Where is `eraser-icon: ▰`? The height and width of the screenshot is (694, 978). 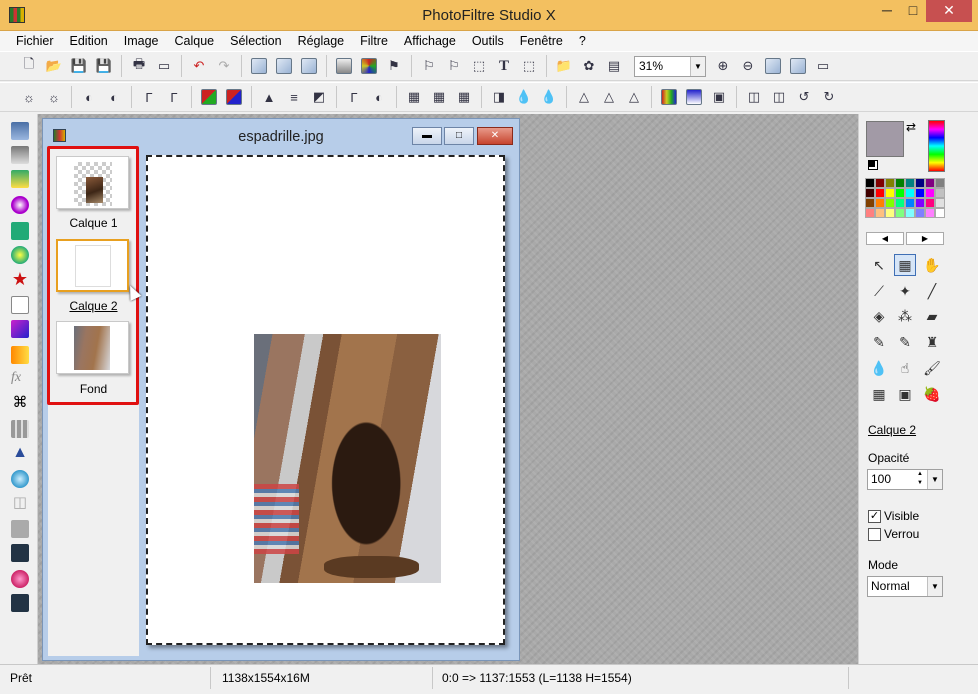 eraser-icon: ▰ is located at coordinates (932, 316).